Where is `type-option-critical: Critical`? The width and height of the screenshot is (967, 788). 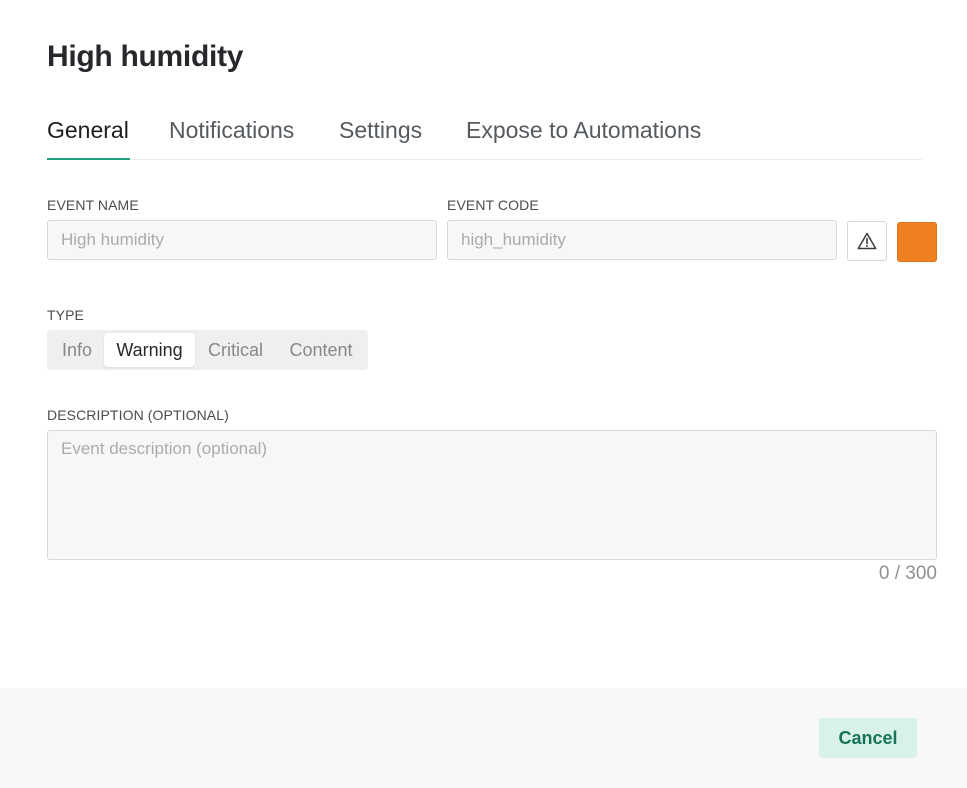
type-option-critical: Critical is located at coordinates (235, 350).